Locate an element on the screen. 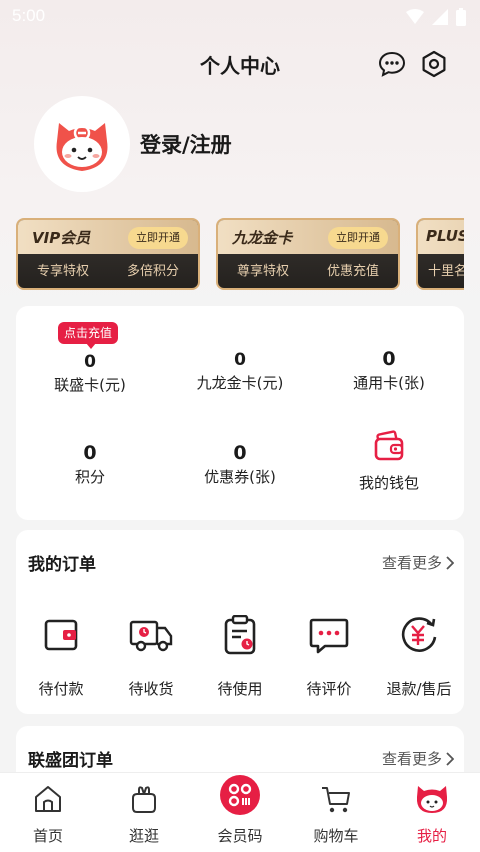 The image size is (480, 852). comment-icon is located at coordinates (329, 636).